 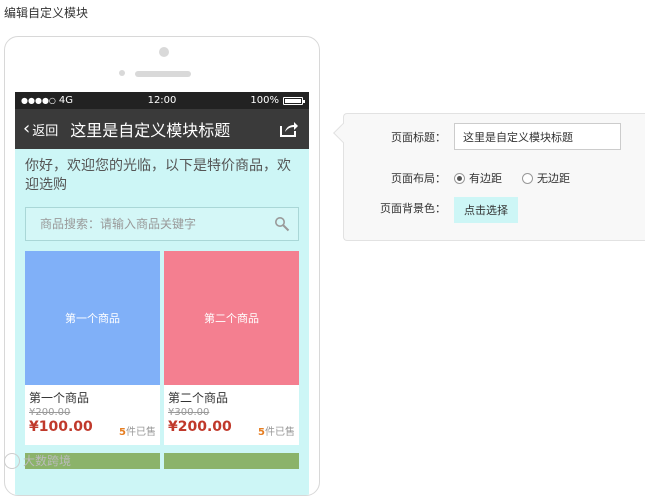 What do you see at coordinates (50, 412) in the screenshot?
I see `product-original-price: ¥200.00` at bounding box center [50, 412].